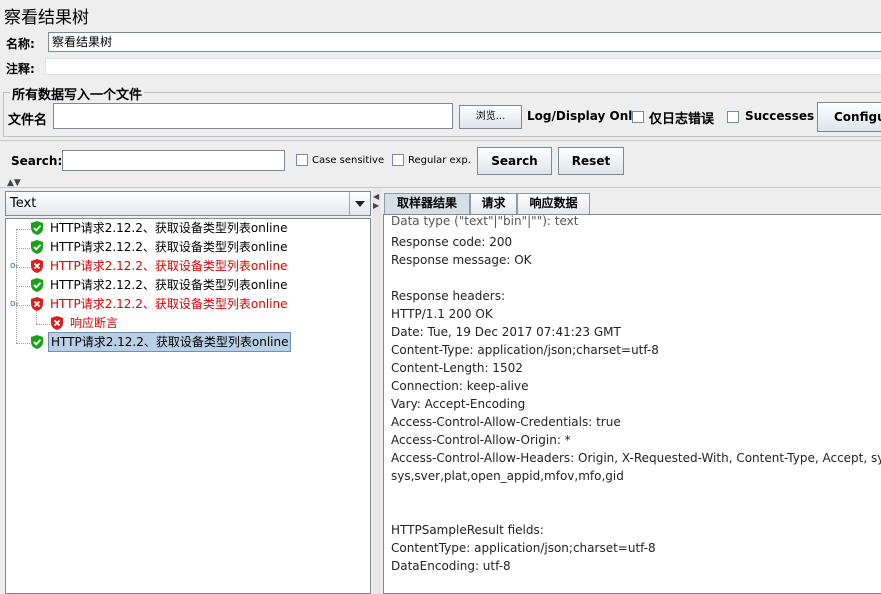  Describe the element at coordinates (376, 201) in the screenshot. I see `split-arrows-icon: ◀ ▶` at that location.